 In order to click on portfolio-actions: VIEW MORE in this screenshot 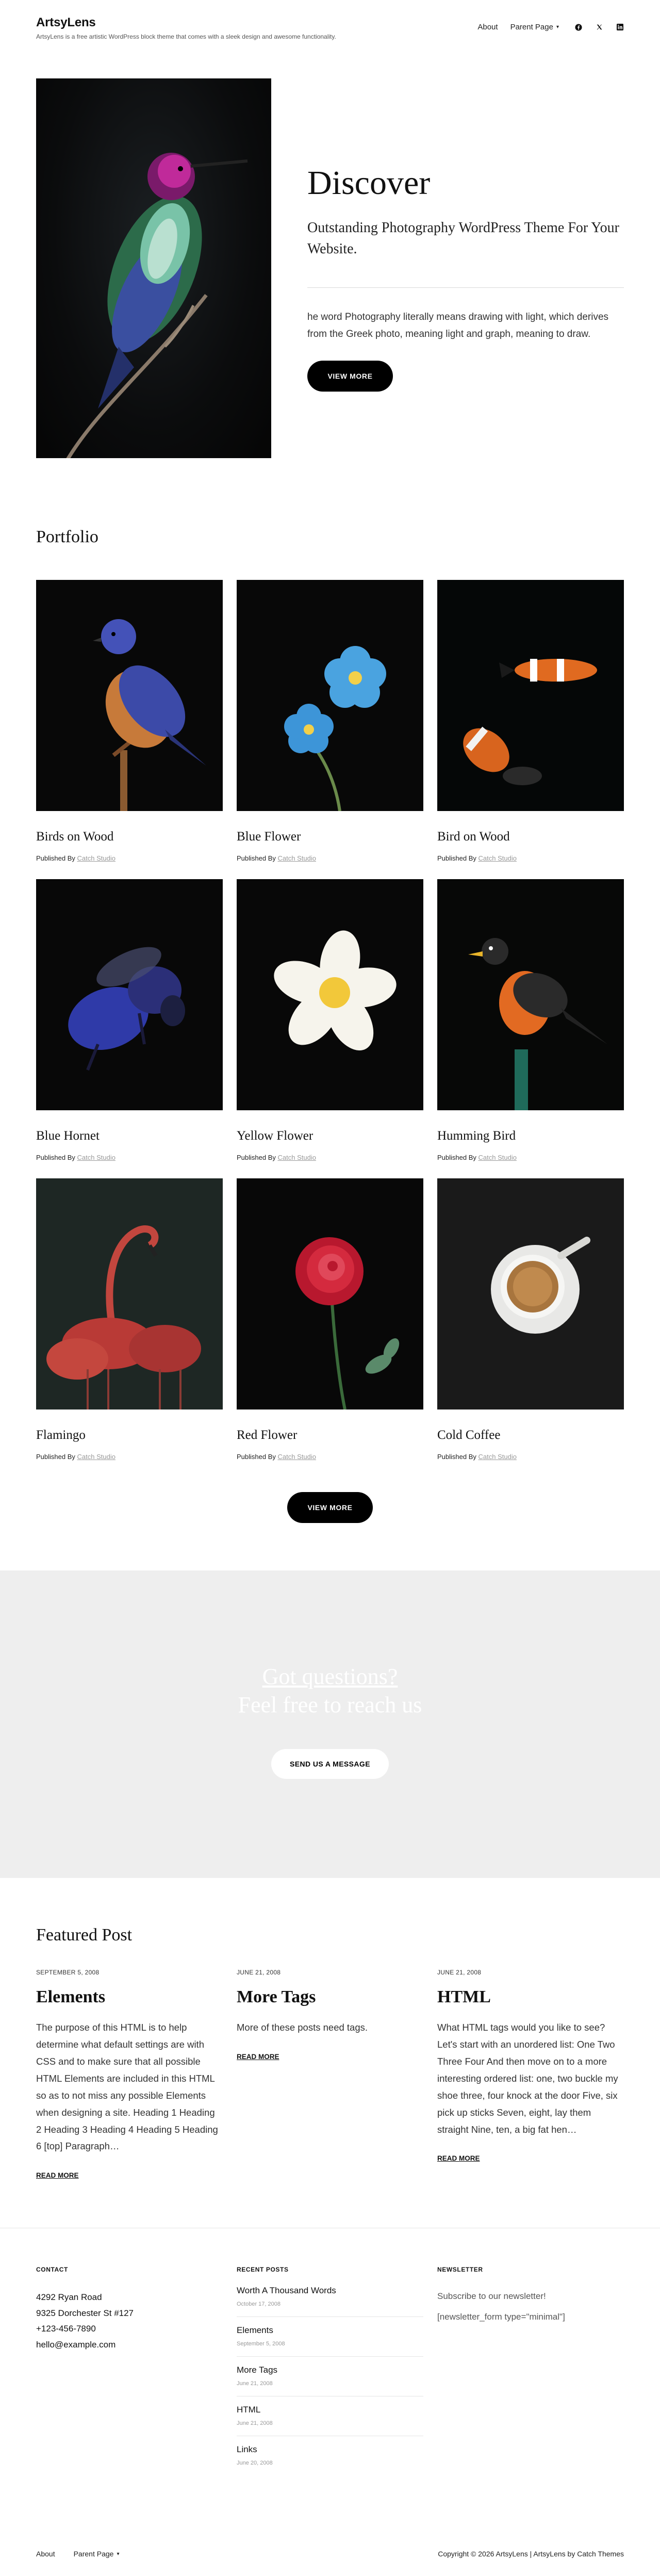, I will do `click(330, 1507)`.